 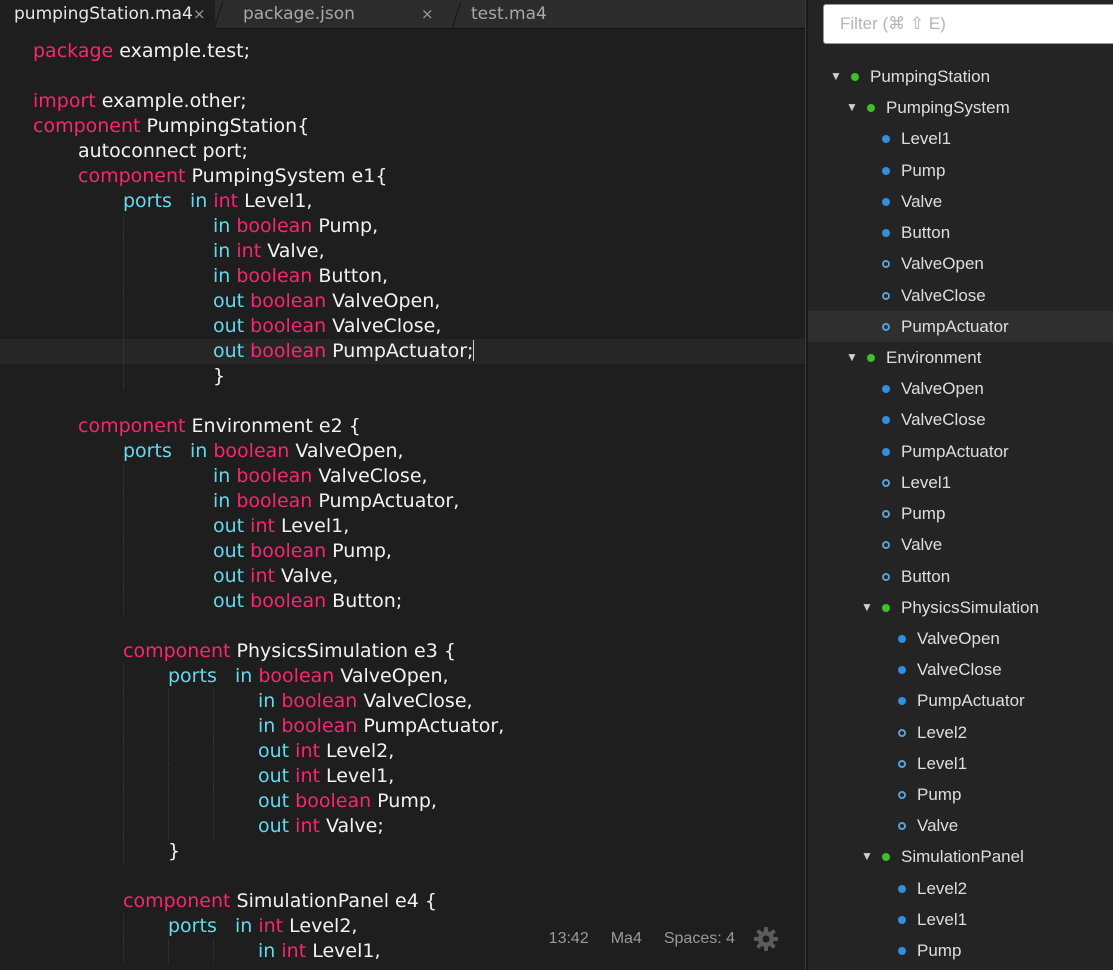 What do you see at coordinates (402, 701) in the screenshot?
I see `code-line: 7in boolean ValveClose,` at bounding box center [402, 701].